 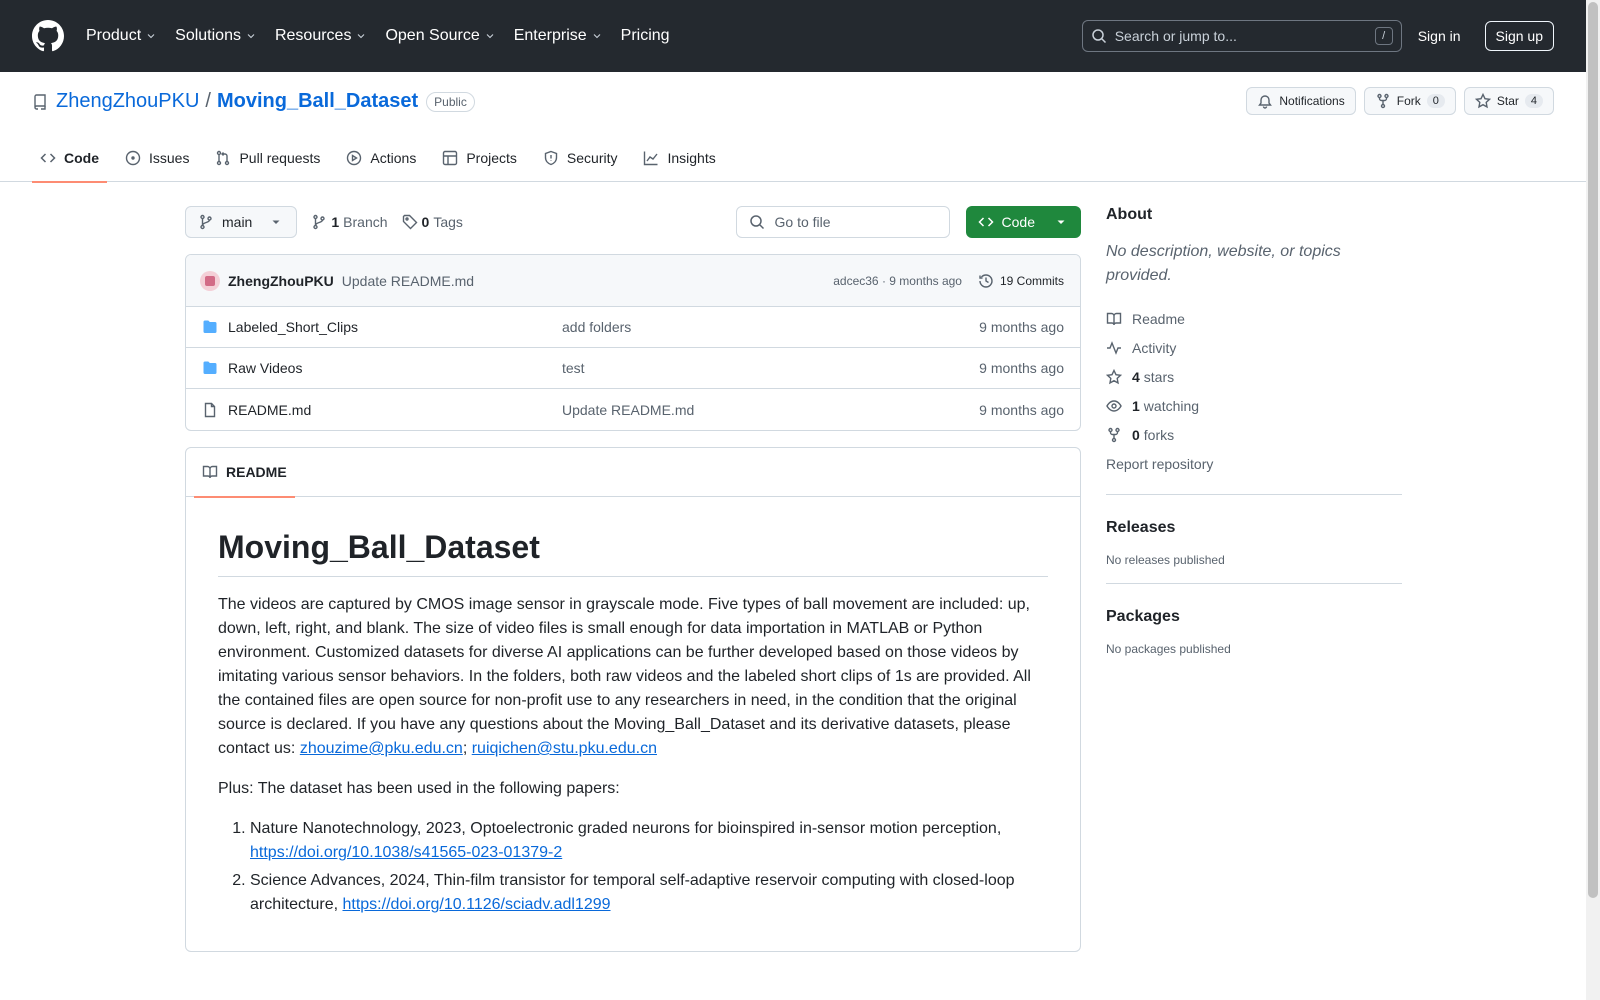 I want to click on sidebar-item-forks: 0 forks, so click(x=1254, y=434).